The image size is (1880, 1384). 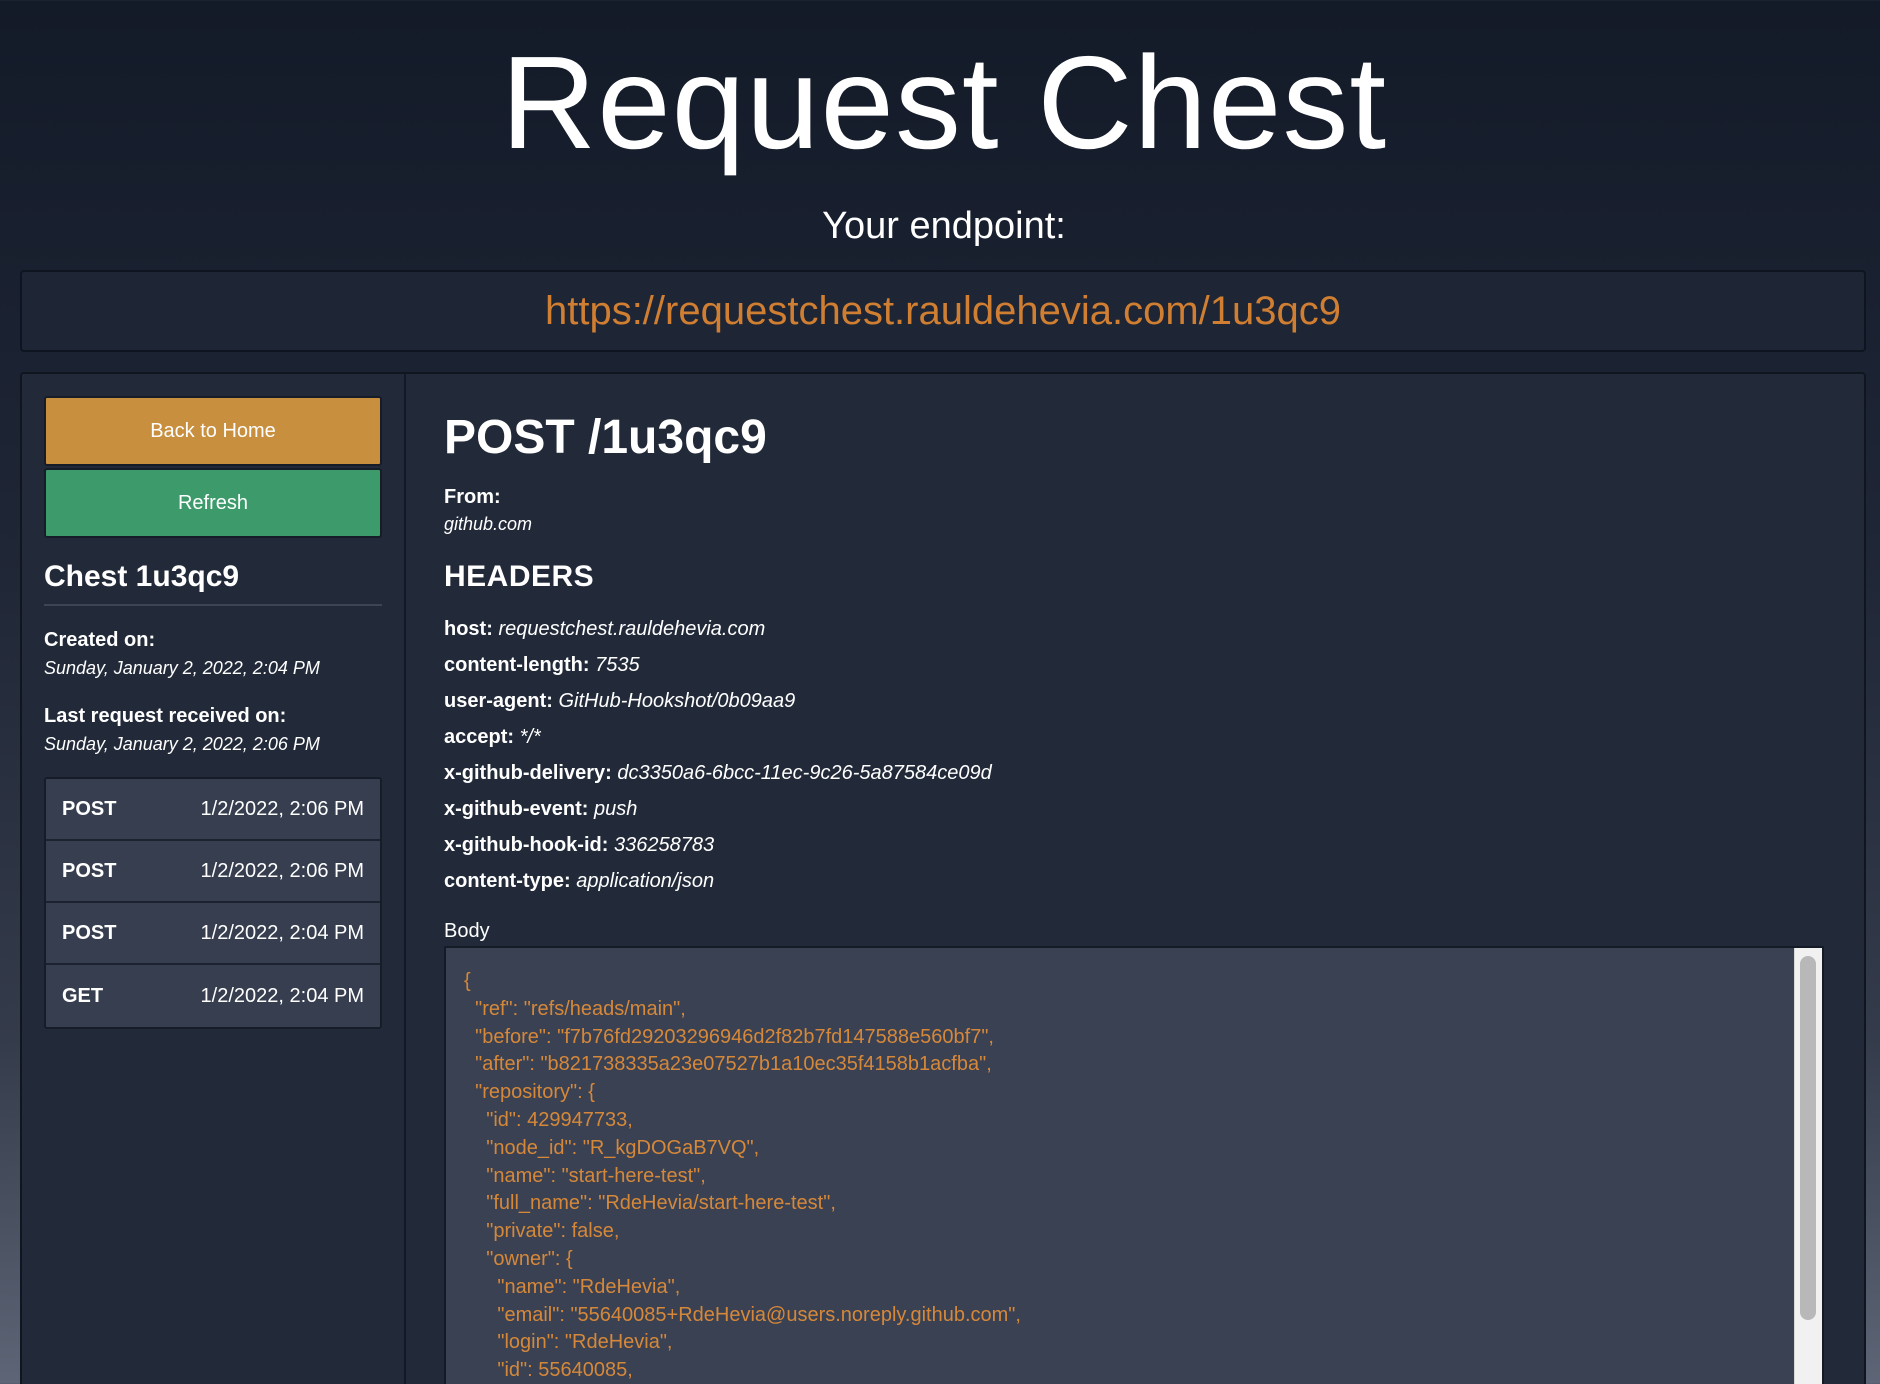 I want to click on request-method: GET, so click(x=83, y=995).